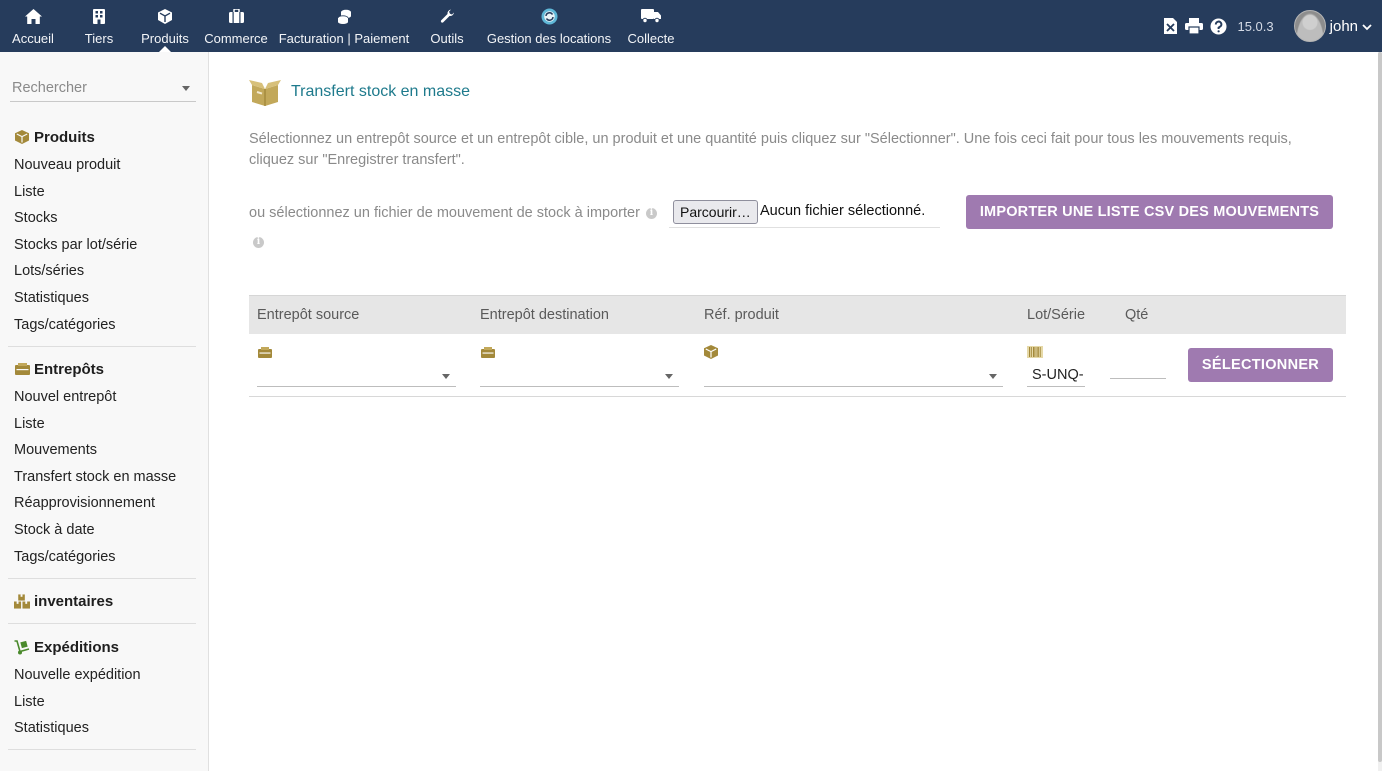  What do you see at coordinates (102, 530) in the screenshot?
I see `sidebar-item-stock-a-date: Stock à date` at bounding box center [102, 530].